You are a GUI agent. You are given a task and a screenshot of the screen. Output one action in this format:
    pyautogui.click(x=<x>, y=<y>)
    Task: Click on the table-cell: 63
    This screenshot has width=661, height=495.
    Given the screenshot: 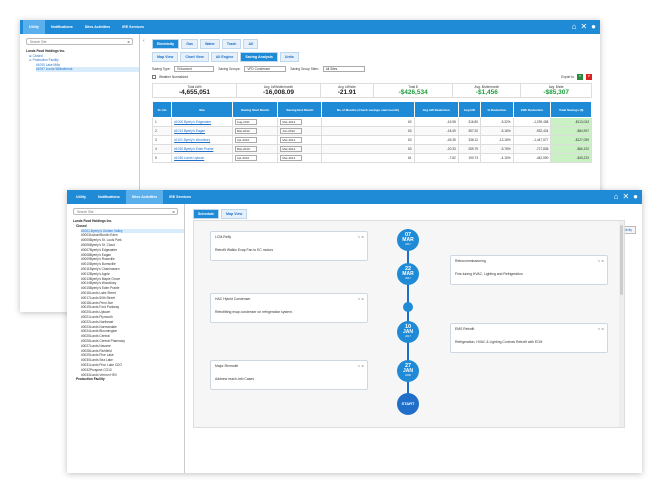 What is the action you would take?
    pyautogui.click(x=368, y=149)
    